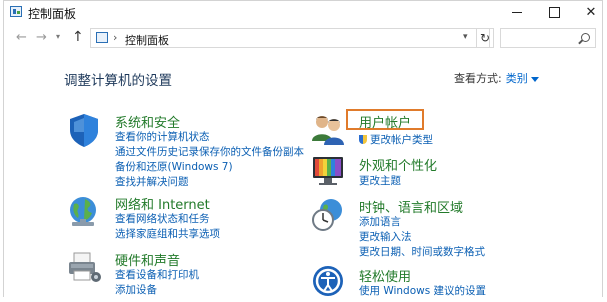  What do you see at coordinates (328, 281) in the screenshot?
I see `ease-of-access-icon` at bounding box center [328, 281].